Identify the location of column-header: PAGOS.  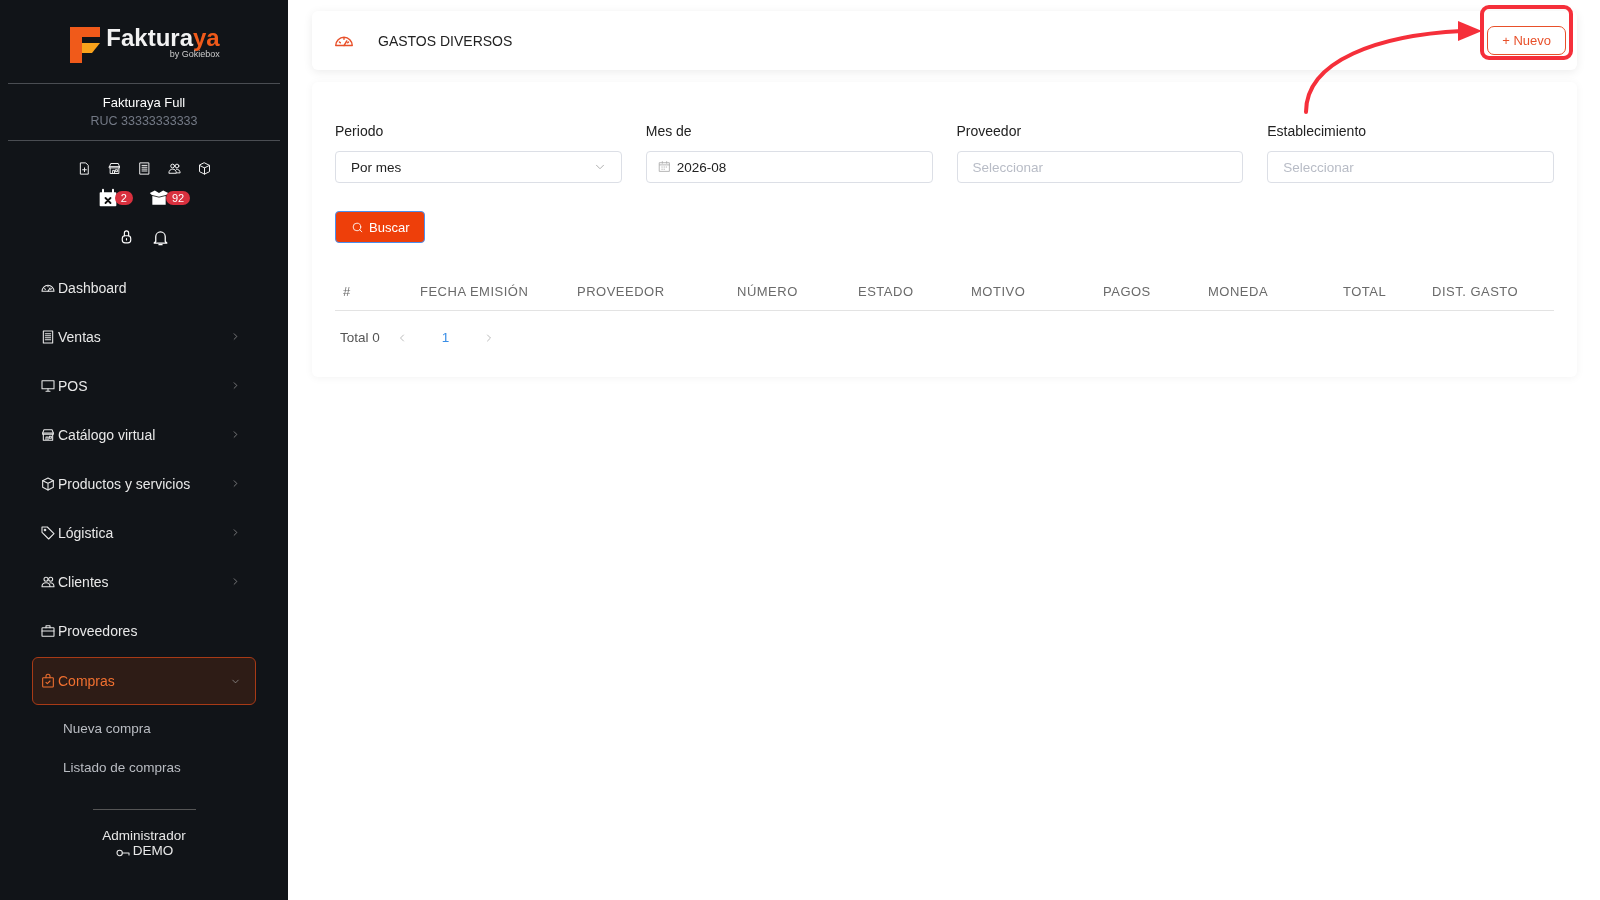
(1127, 291).